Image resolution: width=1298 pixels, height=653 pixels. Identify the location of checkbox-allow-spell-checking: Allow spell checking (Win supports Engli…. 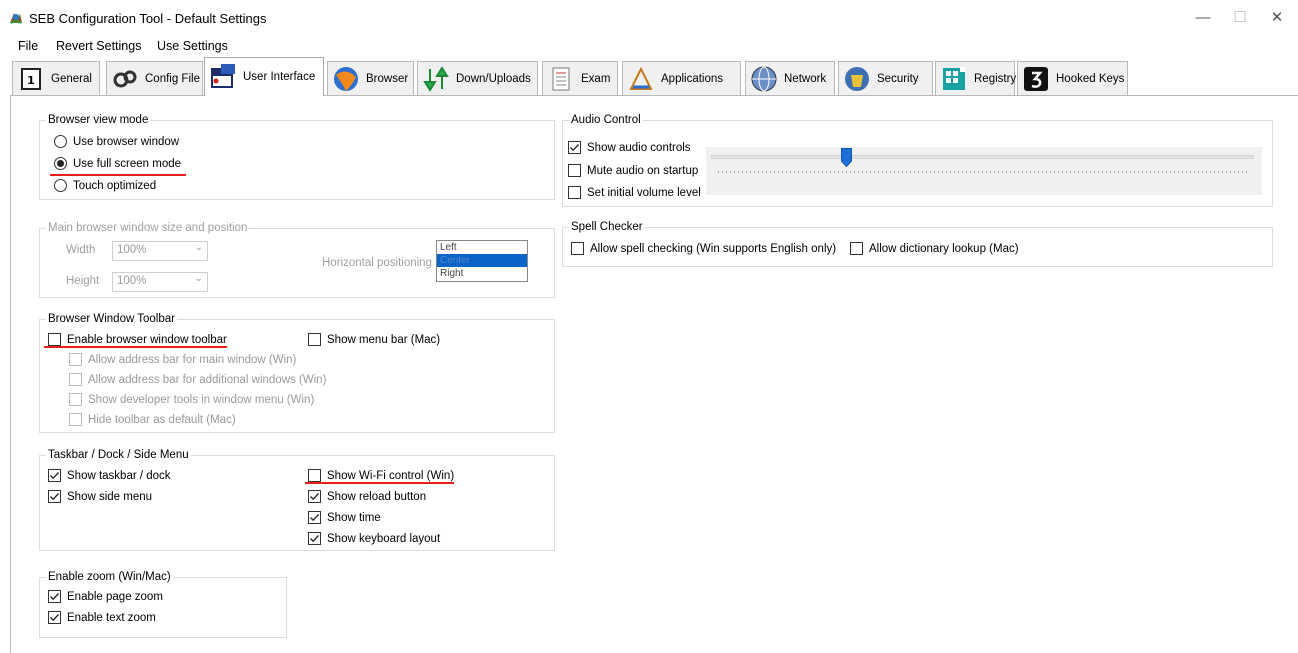
(703, 248).